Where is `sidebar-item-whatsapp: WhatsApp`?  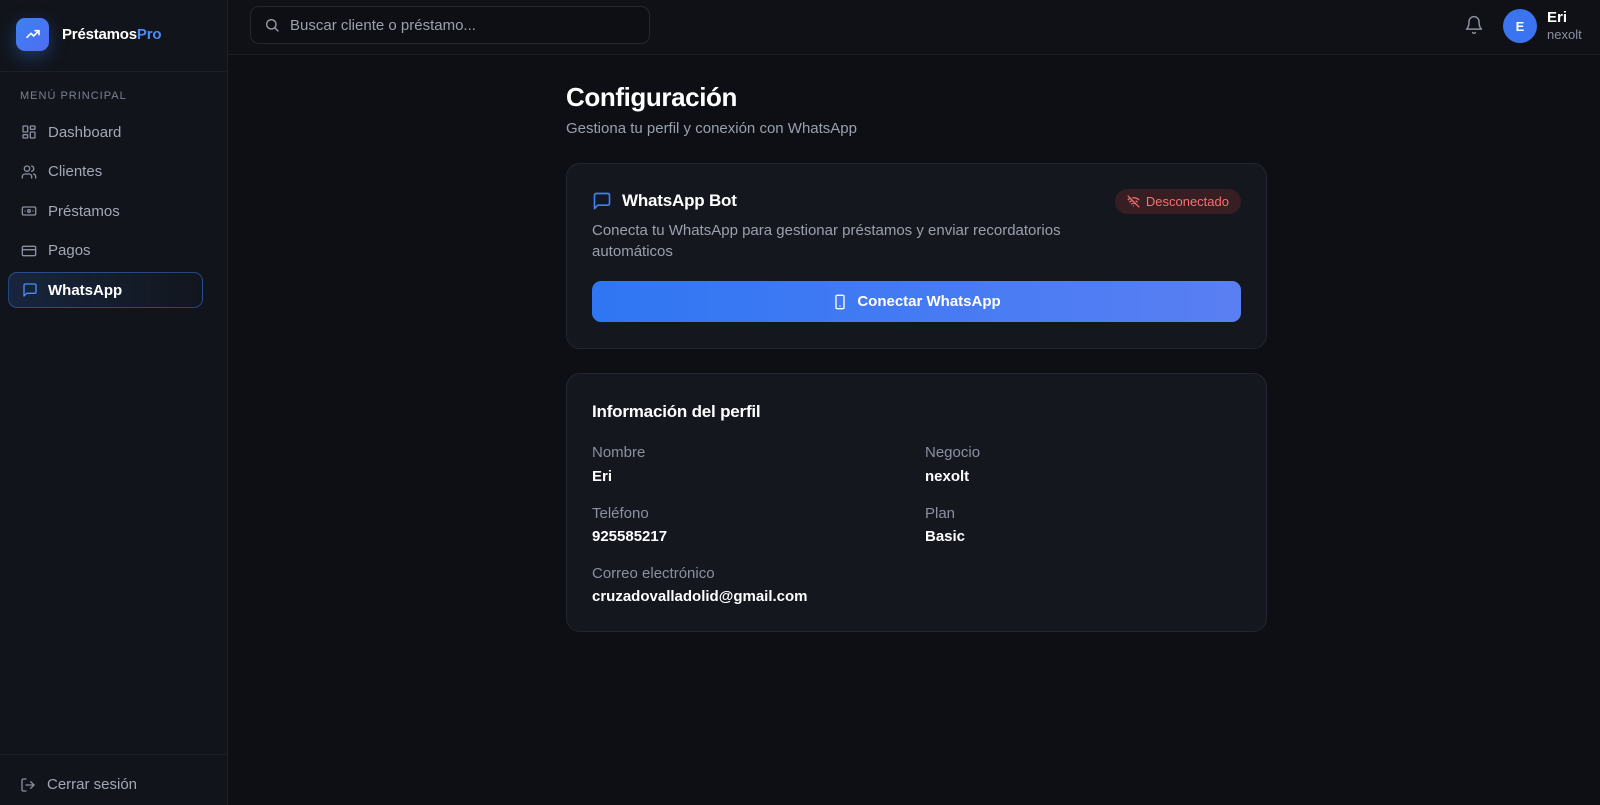
sidebar-item-whatsapp: WhatsApp is located at coordinates (105, 290).